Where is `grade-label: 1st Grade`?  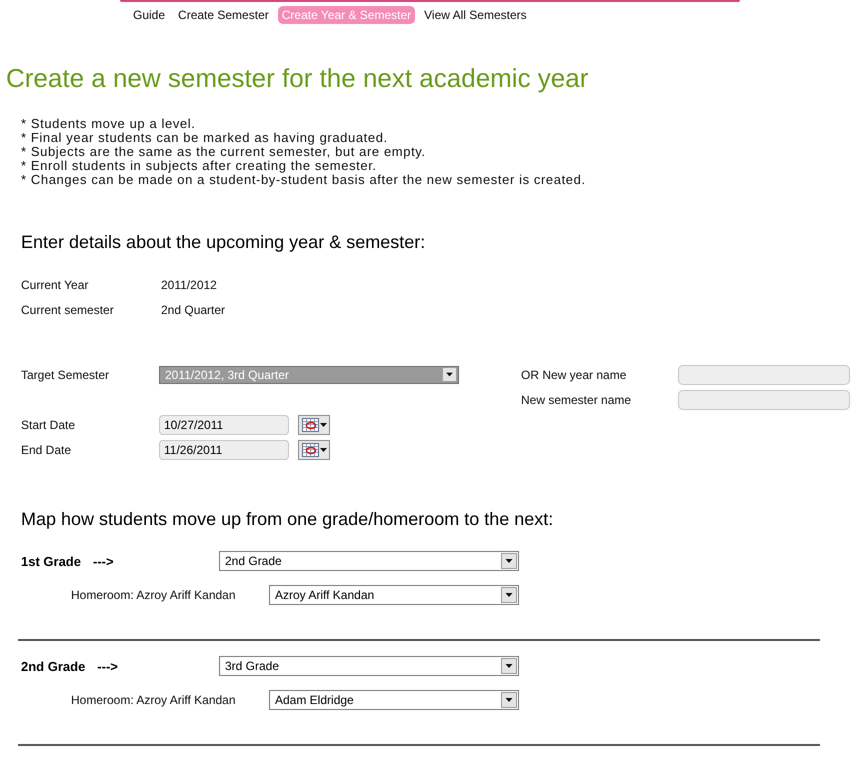
grade-label: 1st Grade is located at coordinates (51, 561).